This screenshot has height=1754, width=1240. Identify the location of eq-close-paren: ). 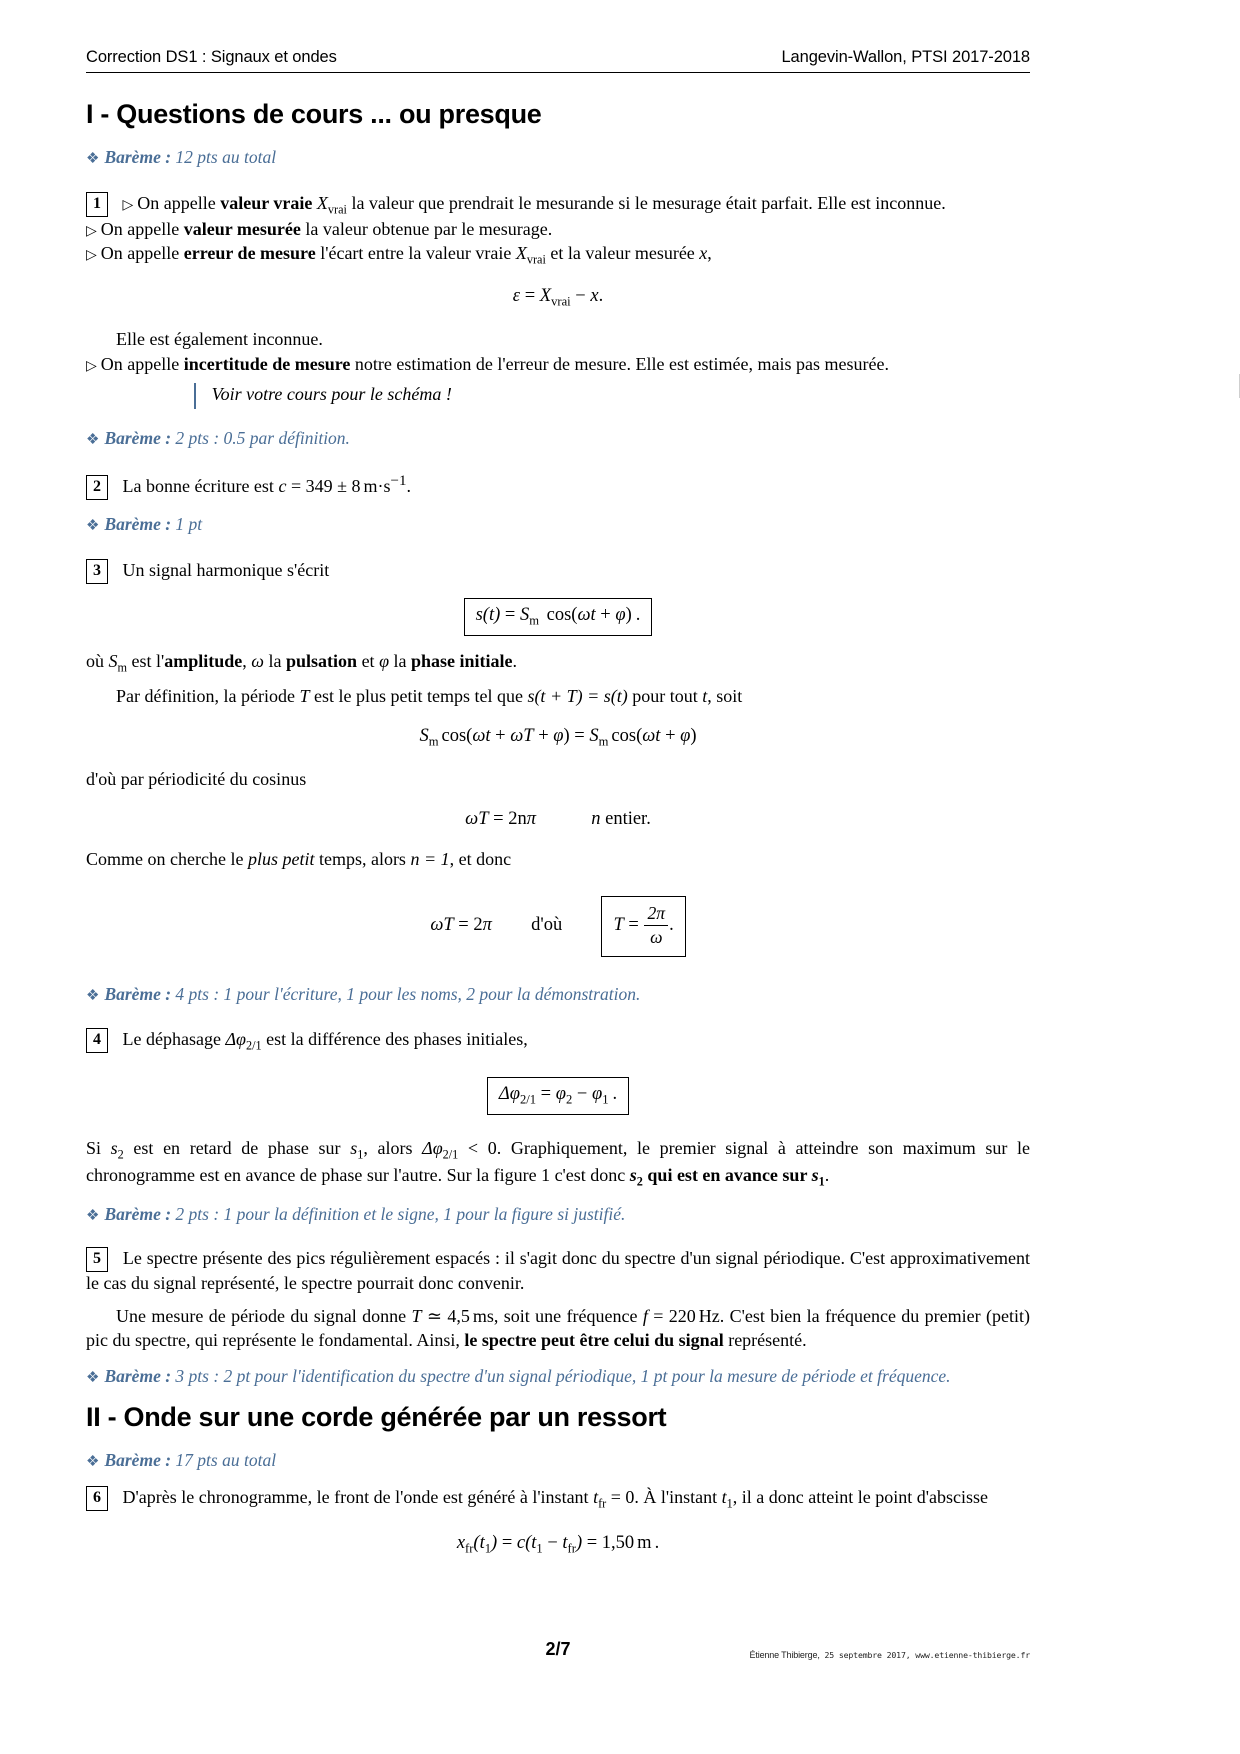
(628, 614).